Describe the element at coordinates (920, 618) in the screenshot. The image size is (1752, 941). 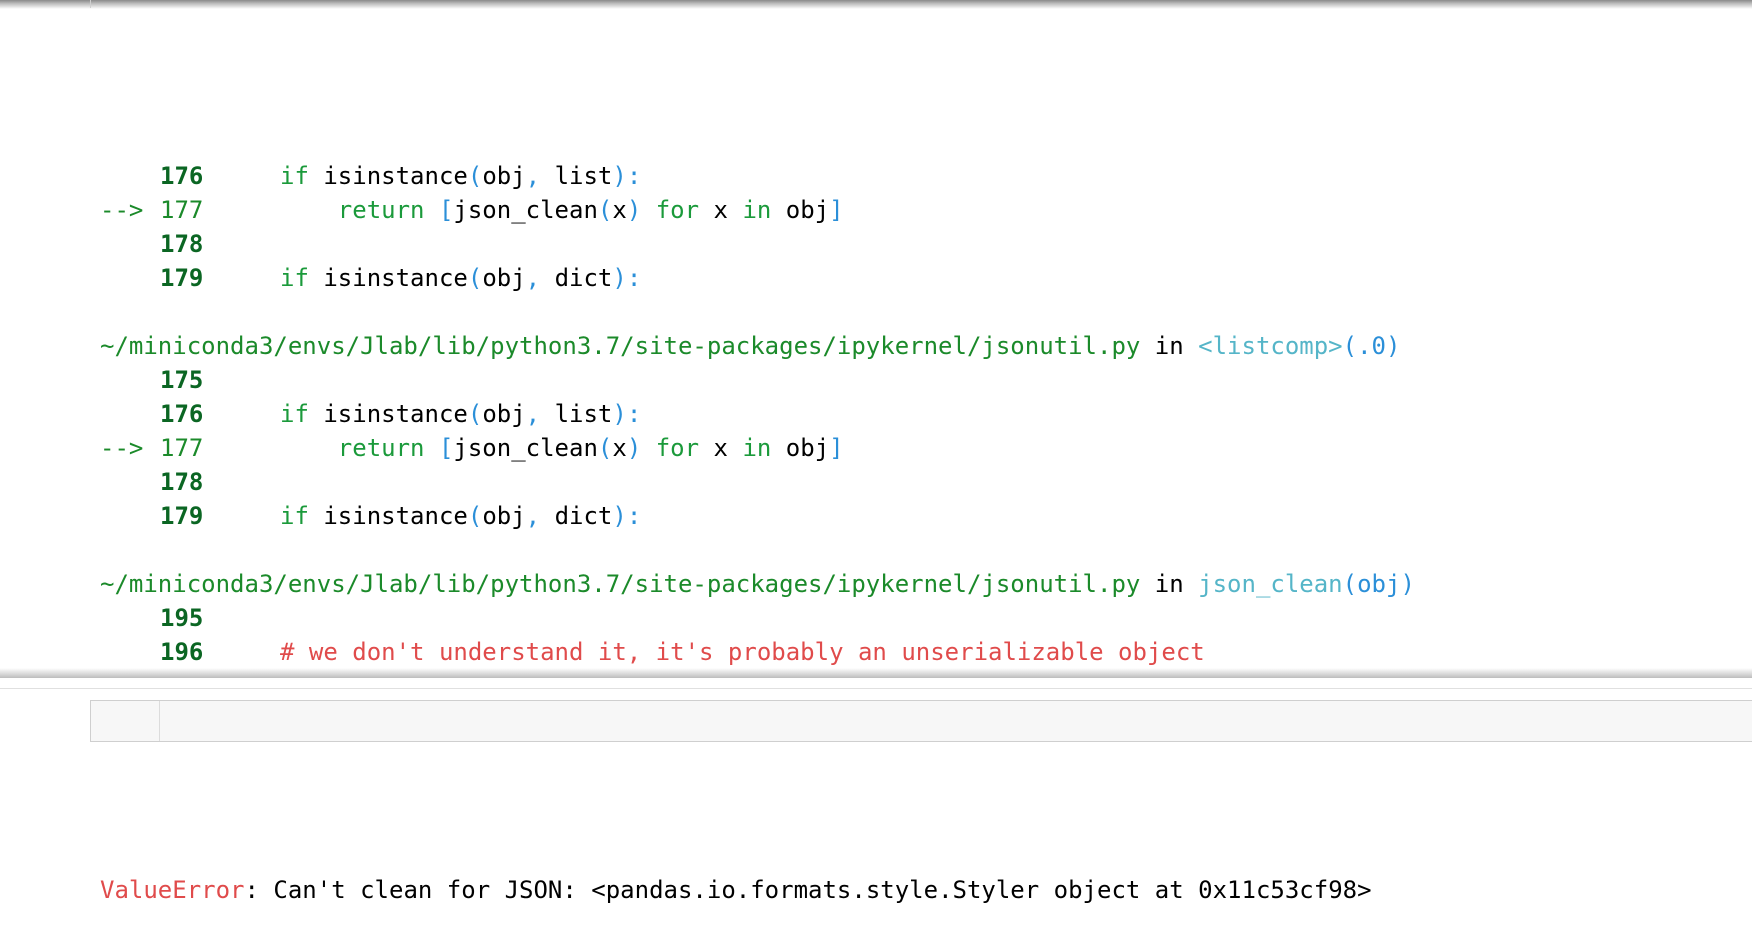
I see `code-line: 195` at that location.